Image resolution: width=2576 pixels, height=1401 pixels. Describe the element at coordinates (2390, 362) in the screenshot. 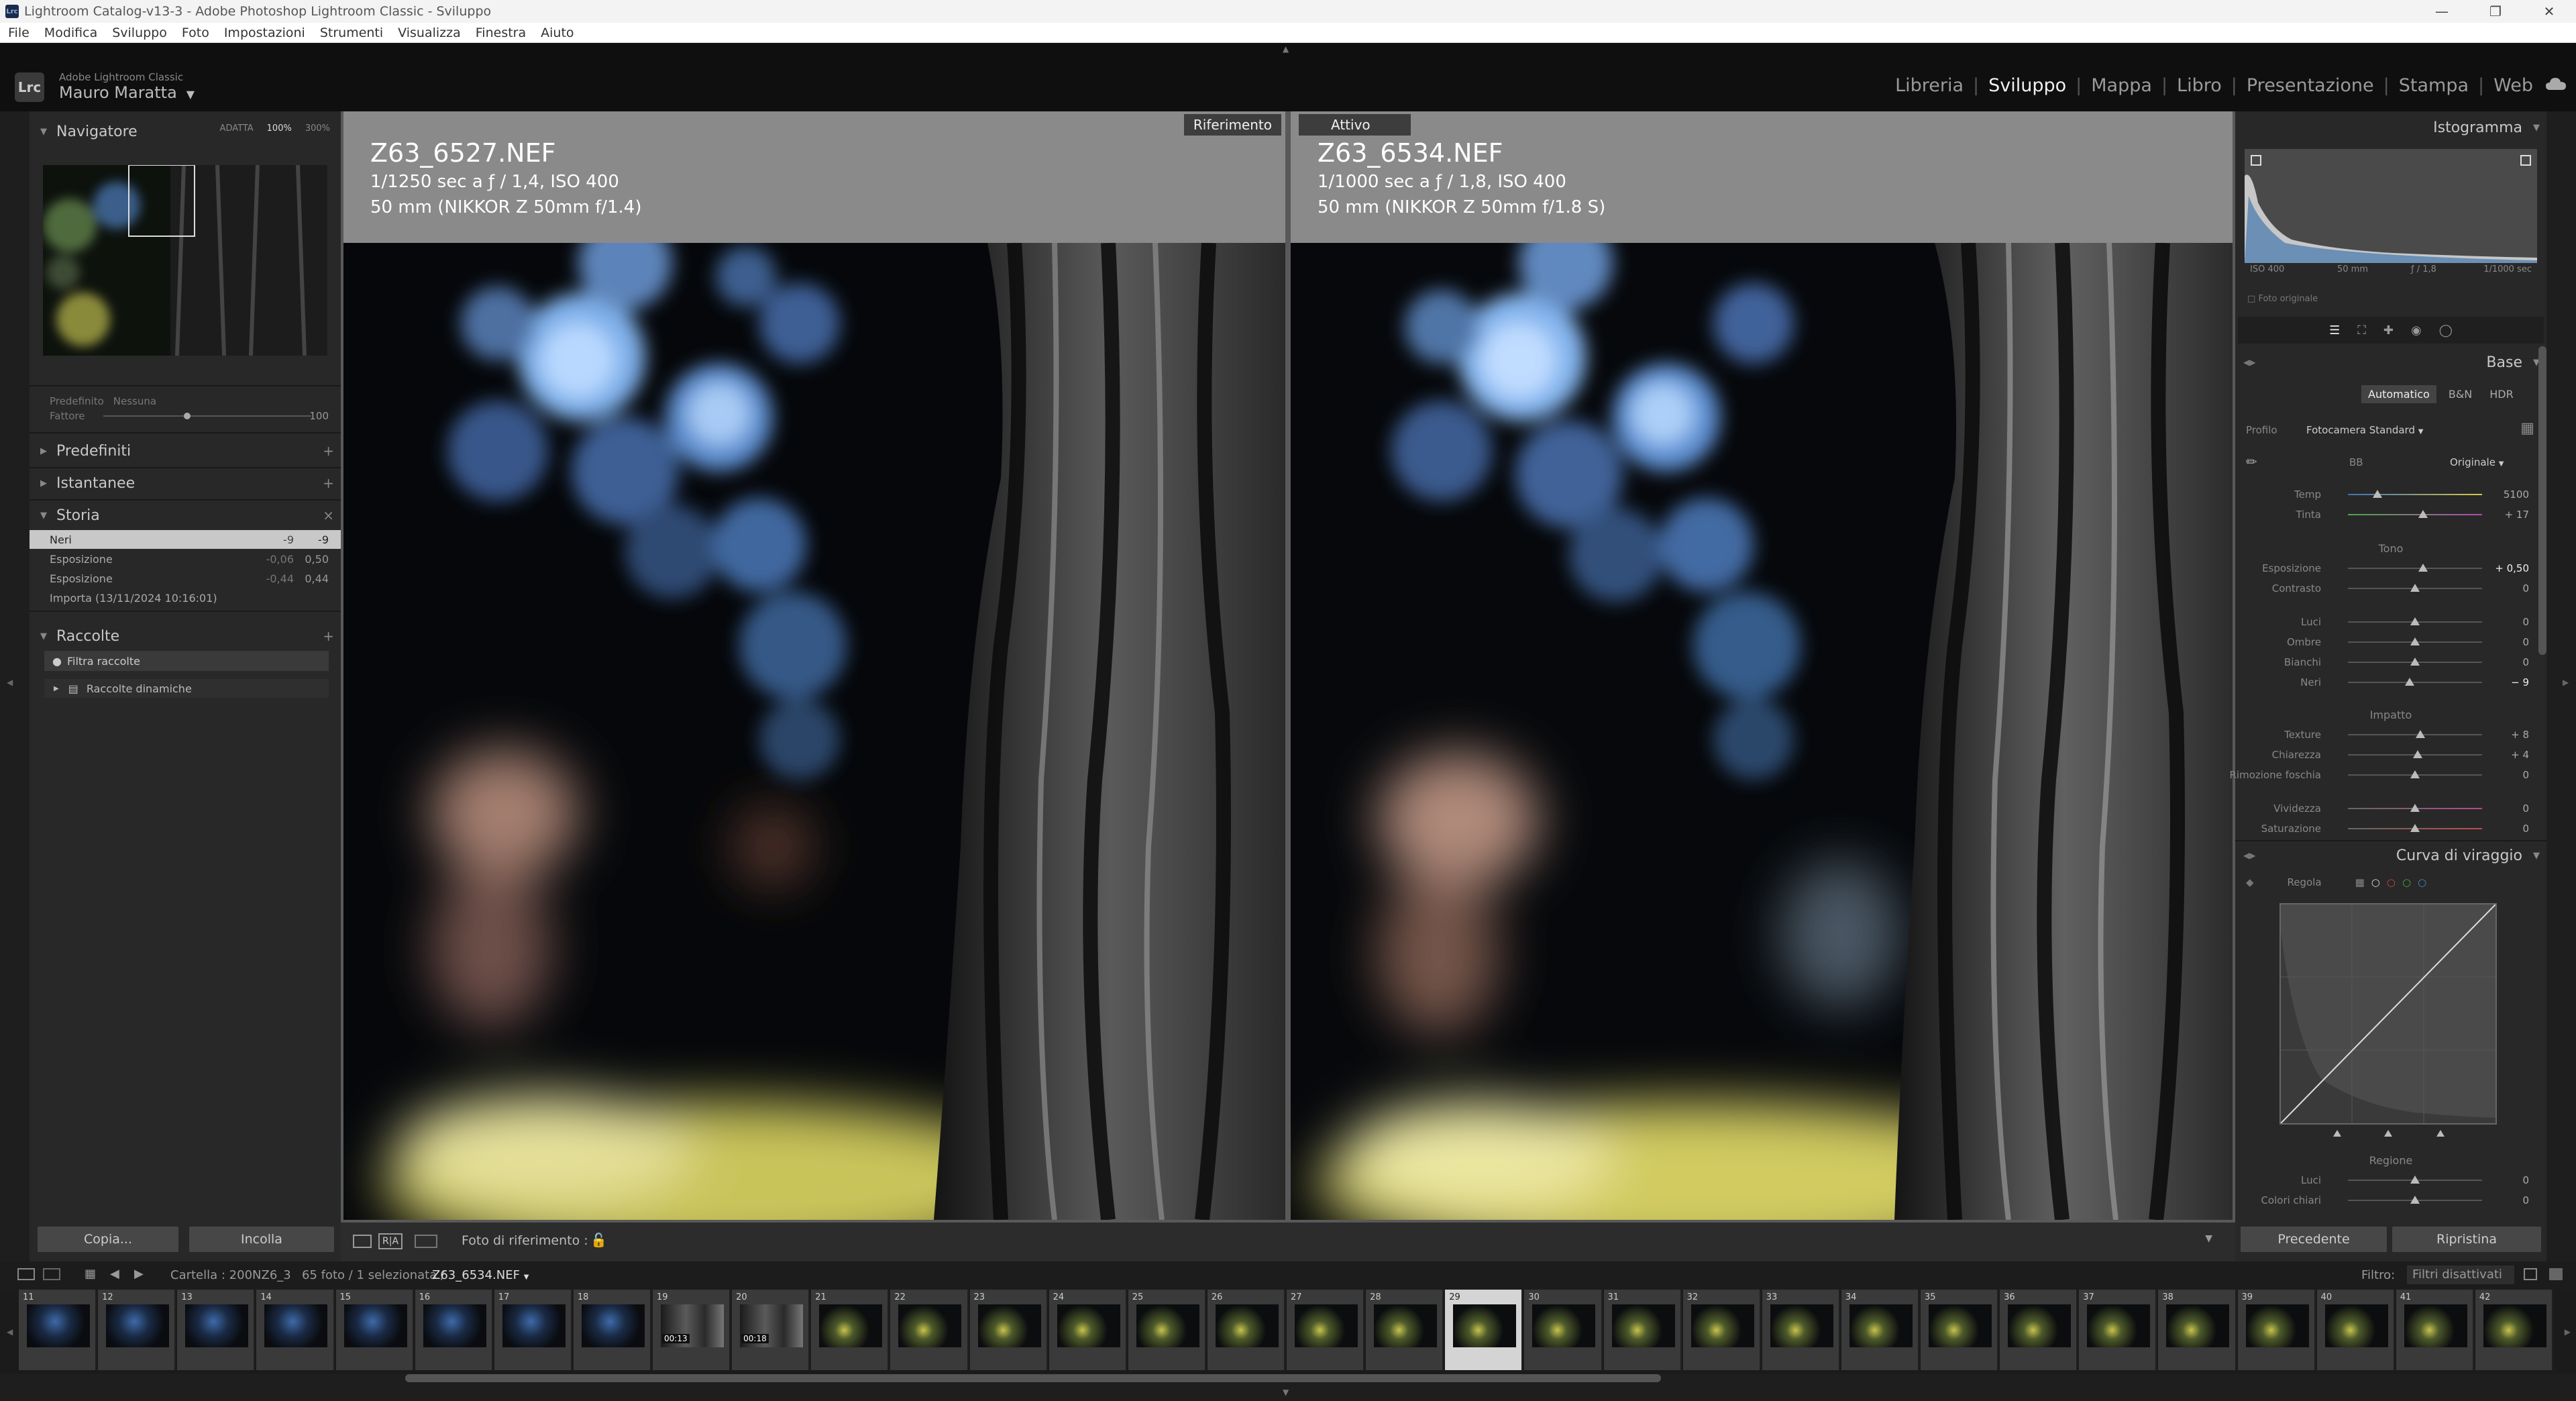

I see `basic-header: Base ▼ ◀▶` at that location.